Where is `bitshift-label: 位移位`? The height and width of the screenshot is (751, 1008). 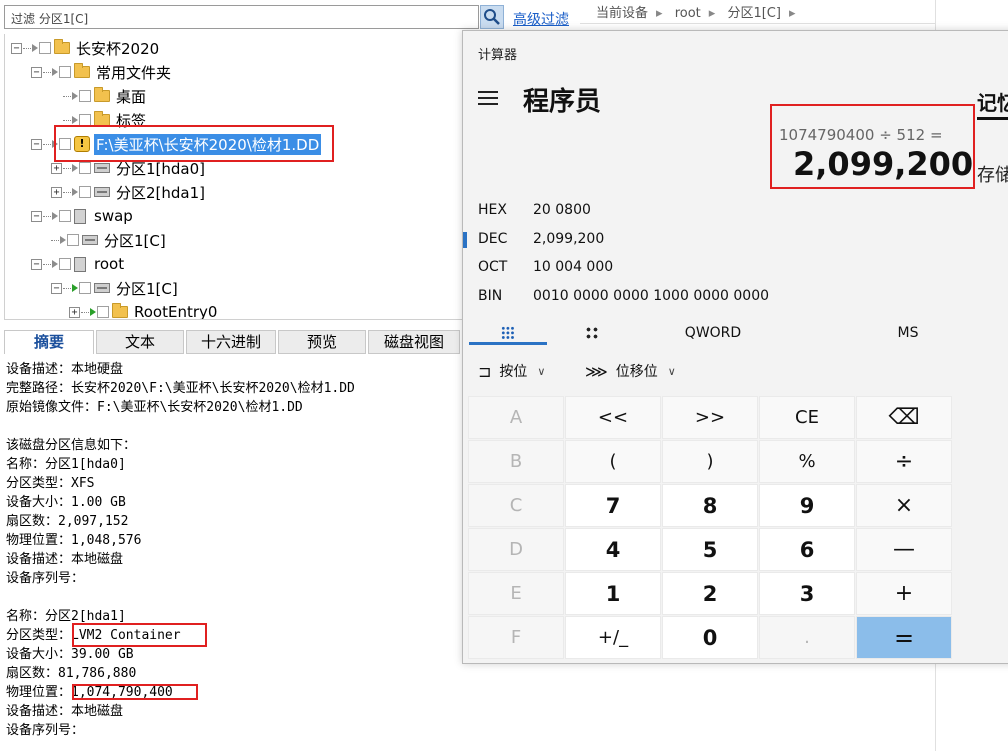
bitshift-label: 位移位 is located at coordinates (636, 372).